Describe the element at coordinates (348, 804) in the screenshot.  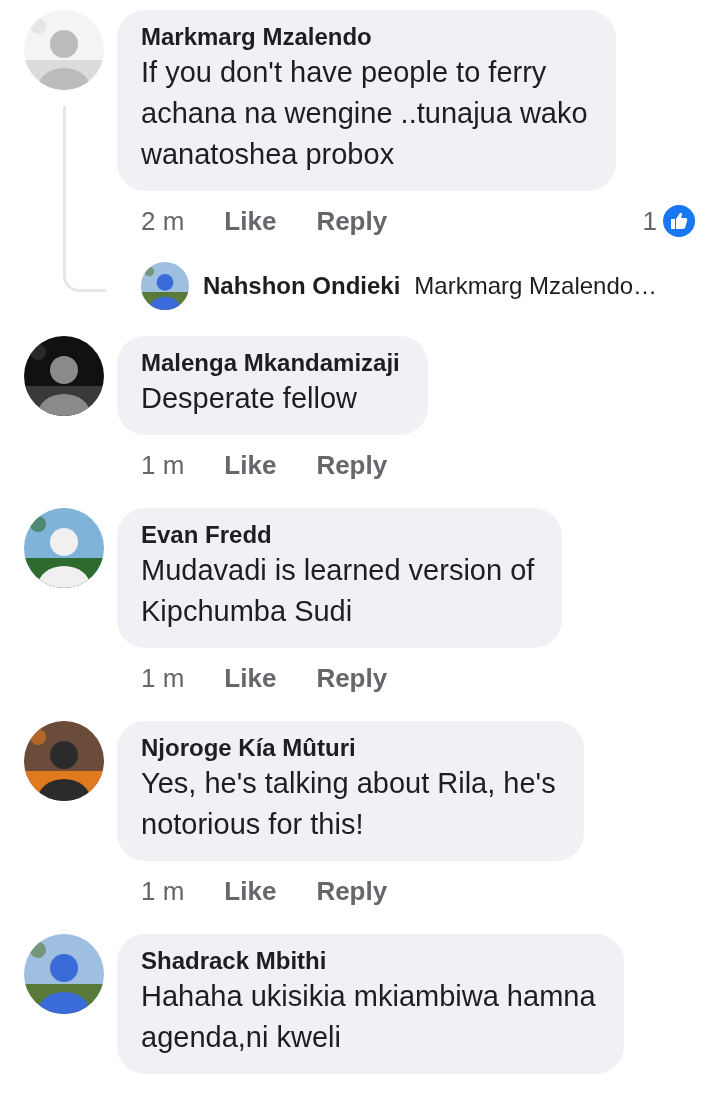
I see `comment-text: Yes, he's talking about Rila, he's notorious for this!` at that location.